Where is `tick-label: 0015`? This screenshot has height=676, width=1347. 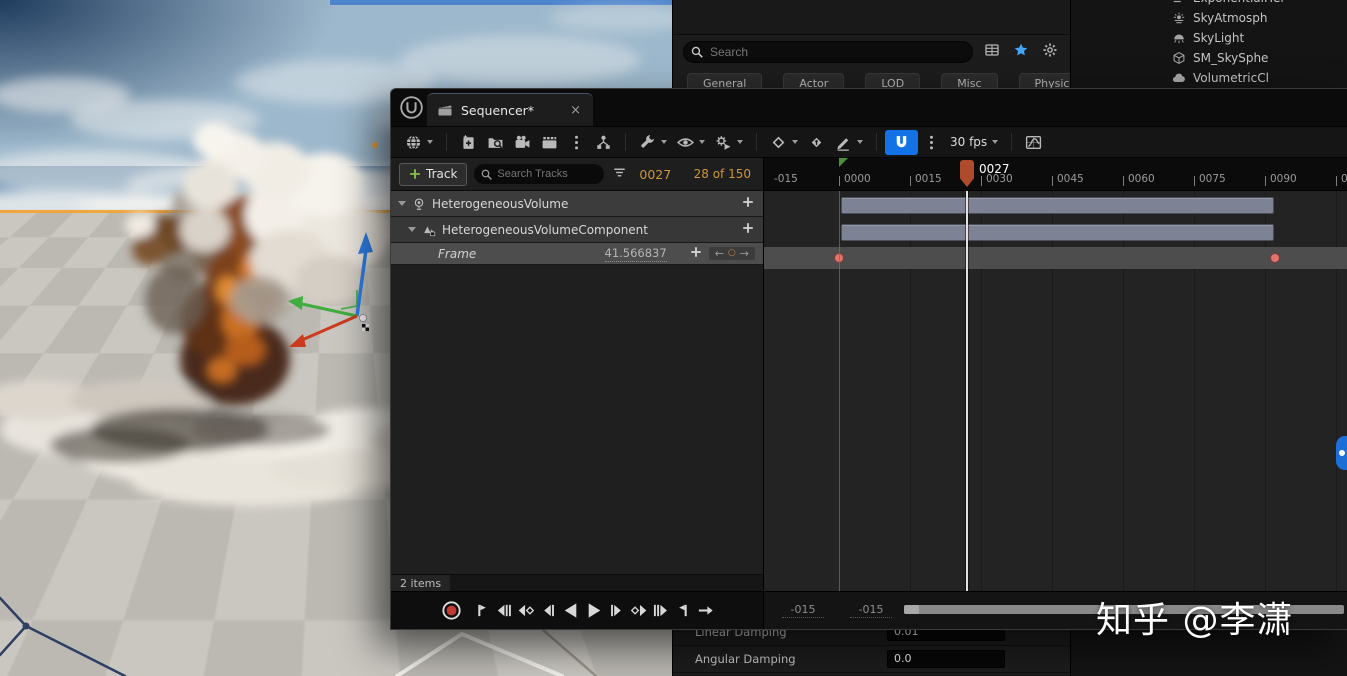 tick-label: 0015 is located at coordinates (928, 179).